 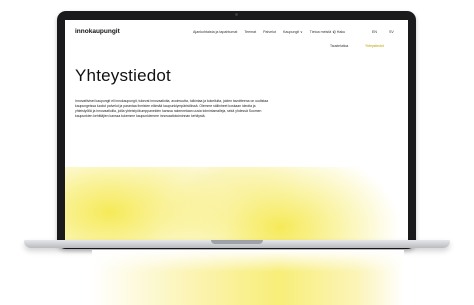 I want to click on gradient-backdrop-fade, so click(x=248, y=277).